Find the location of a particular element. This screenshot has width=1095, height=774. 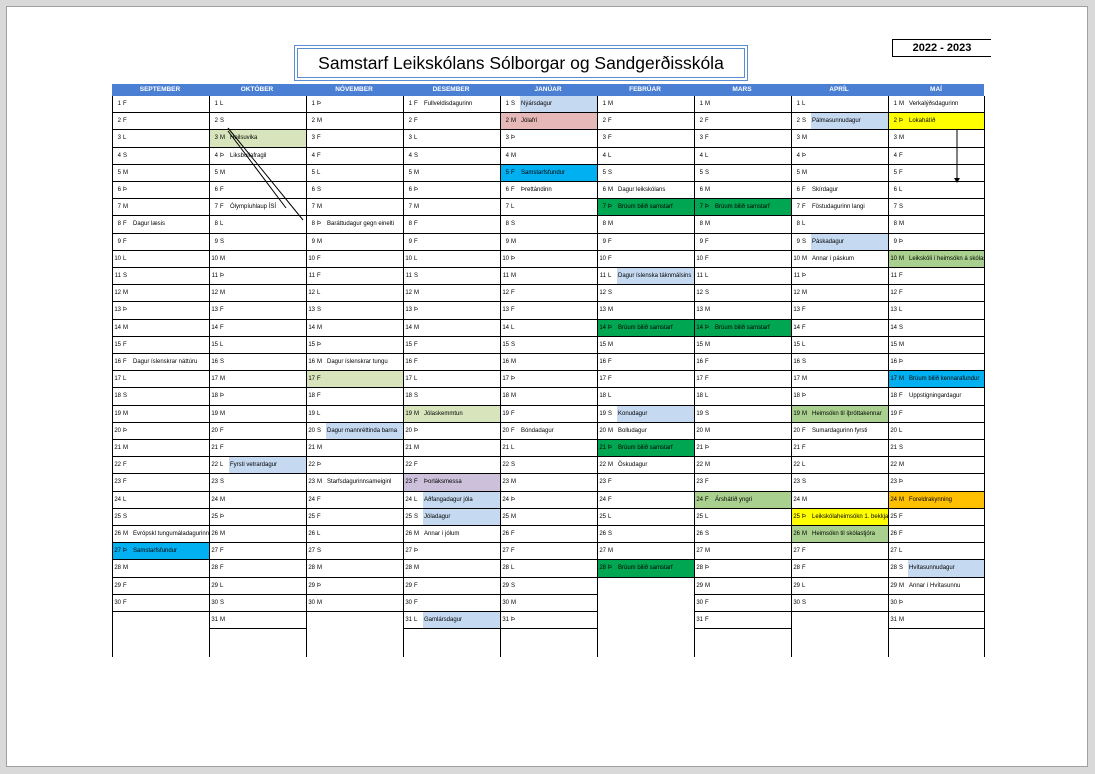

day-cell: 6F is located at coordinates (257, 191).